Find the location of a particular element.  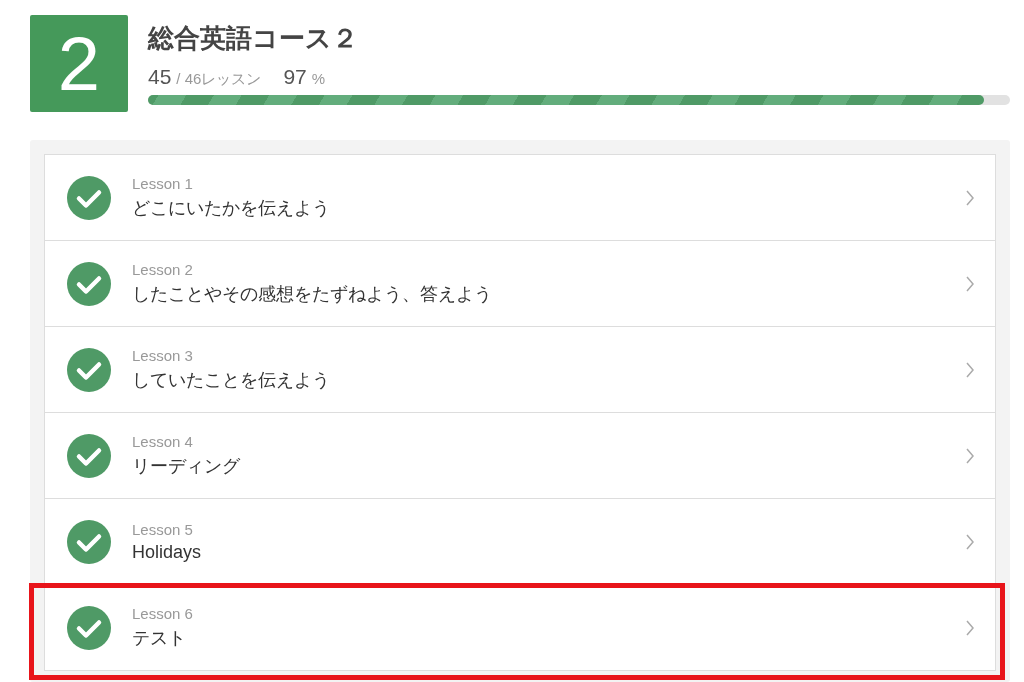

lesson-item: Lesson 5 Holidays is located at coordinates (520, 542).